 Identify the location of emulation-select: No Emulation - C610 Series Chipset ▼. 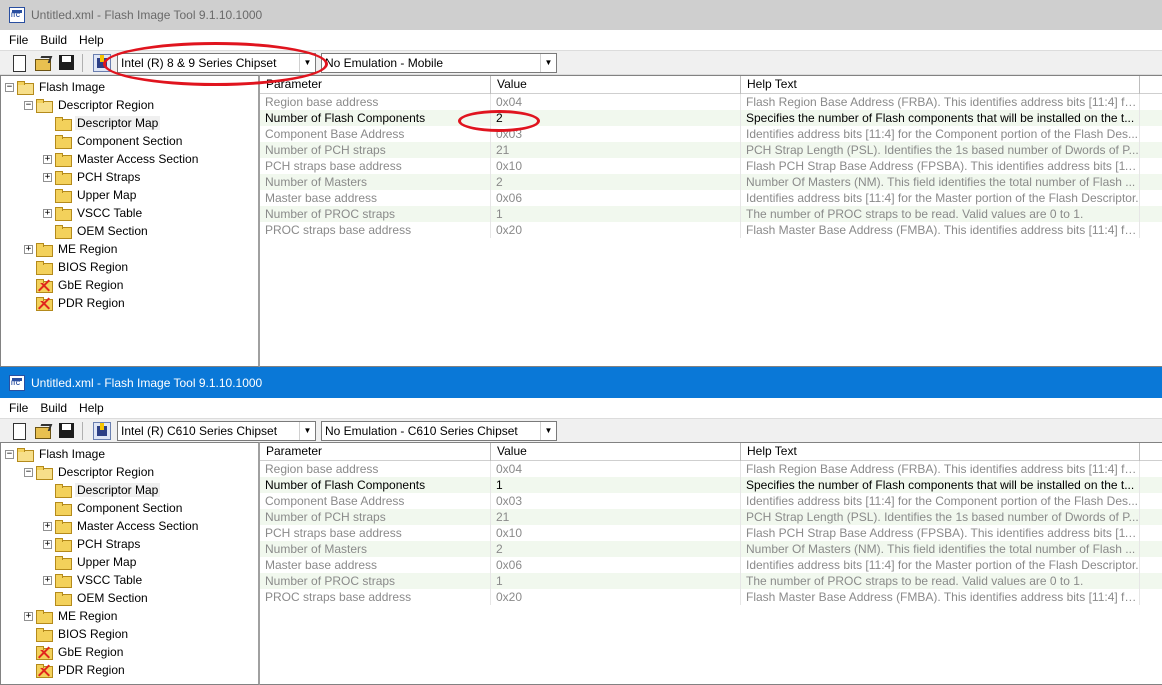
(439, 430).